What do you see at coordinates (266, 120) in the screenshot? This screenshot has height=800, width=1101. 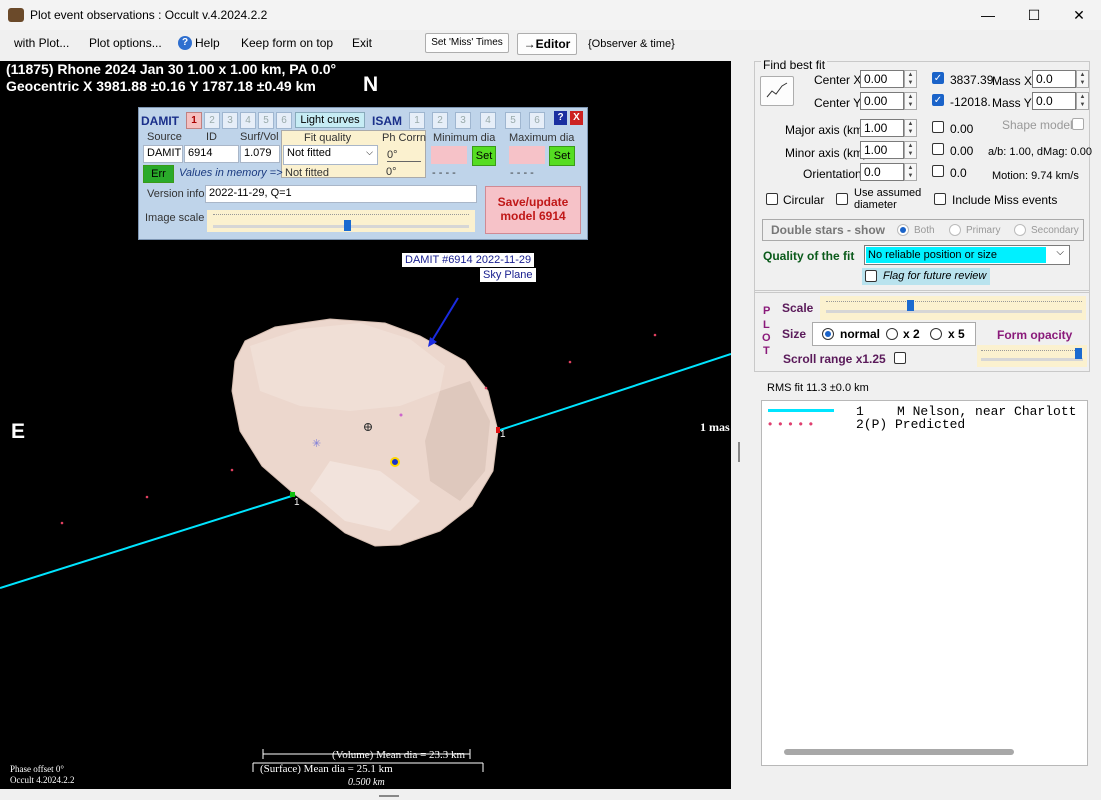 I see `damit-model-5: 5` at bounding box center [266, 120].